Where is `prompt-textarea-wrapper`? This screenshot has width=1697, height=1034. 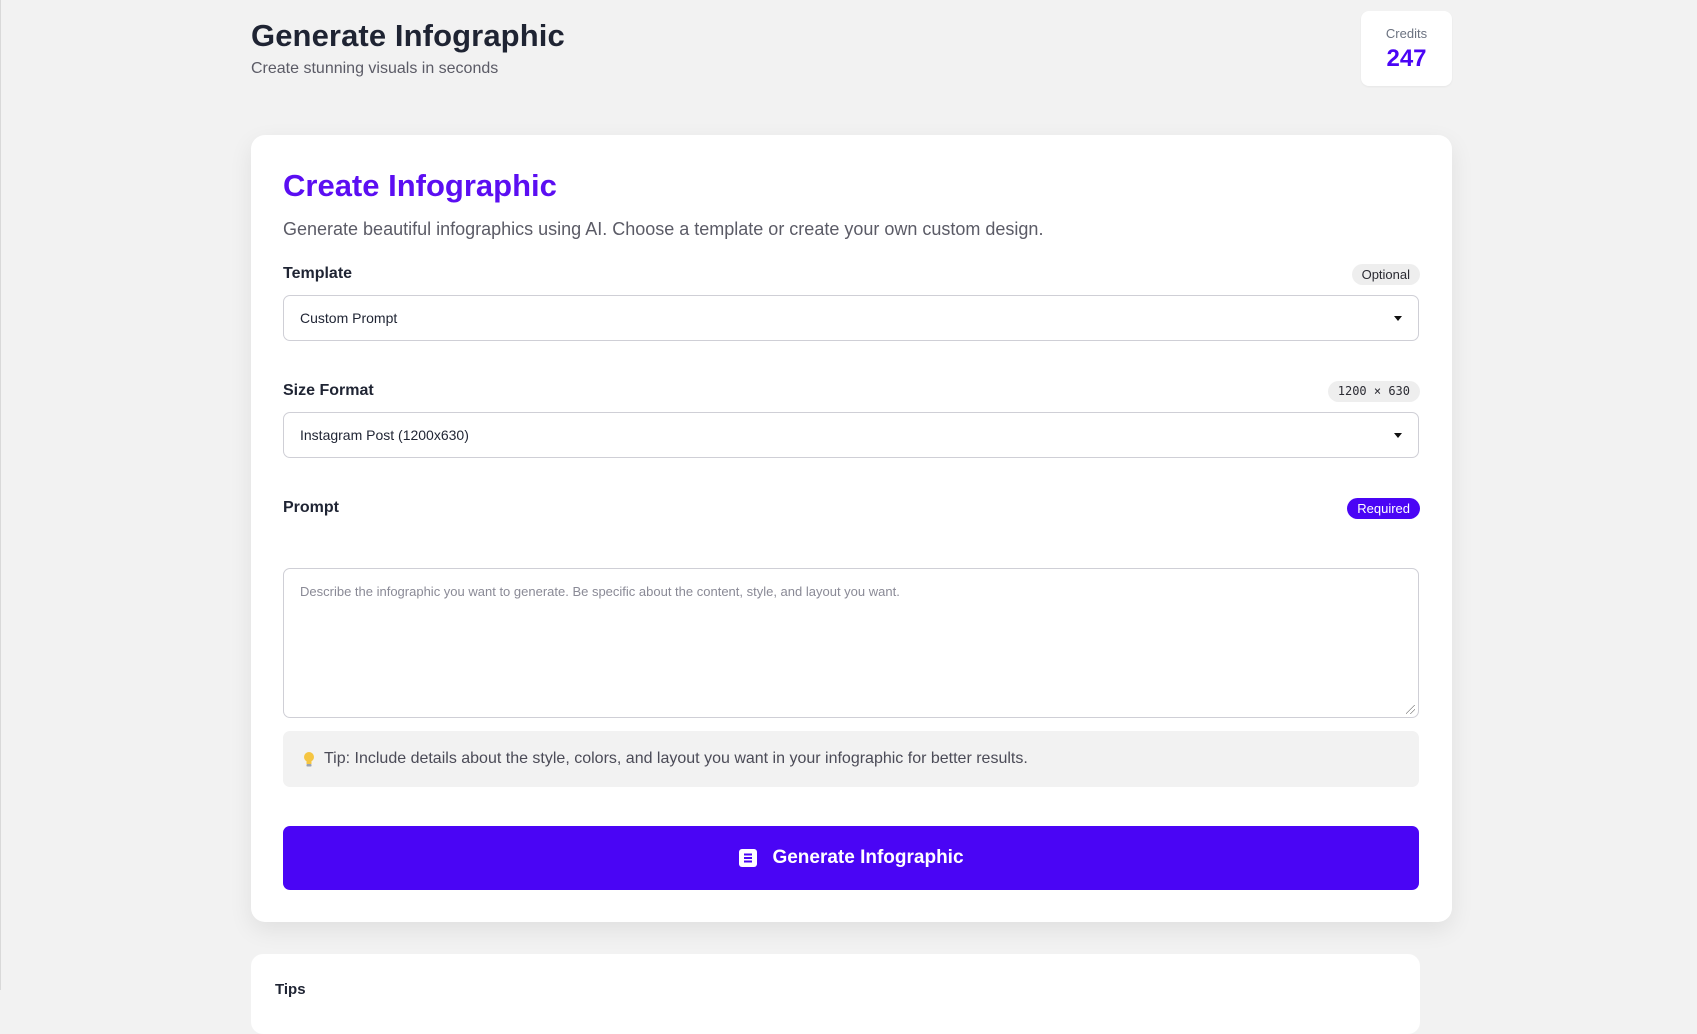
prompt-textarea-wrapper is located at coordinates (851, 643).